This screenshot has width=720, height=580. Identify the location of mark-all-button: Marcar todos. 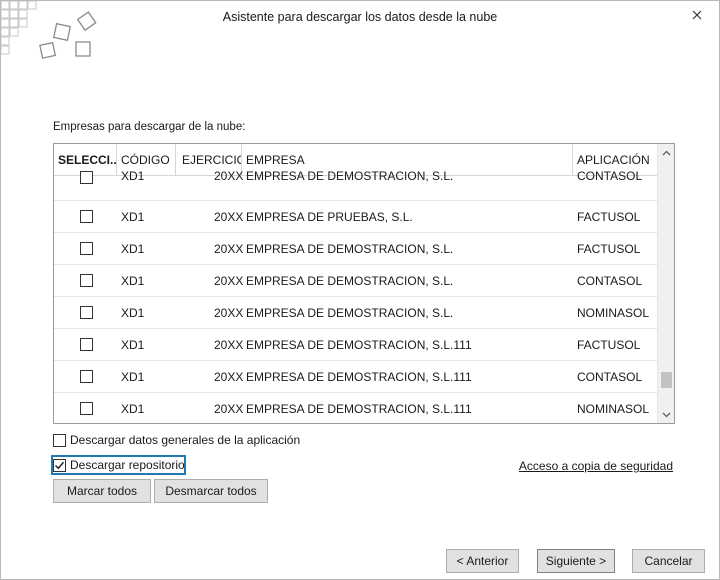
(102, 491).